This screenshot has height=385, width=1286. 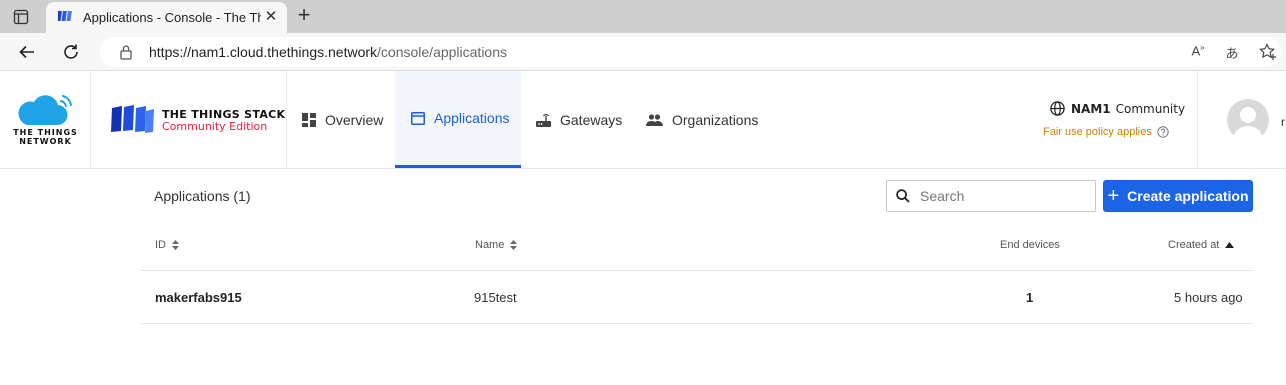 I want to click on favorite-star-icon, so click(x=1268, y=52).